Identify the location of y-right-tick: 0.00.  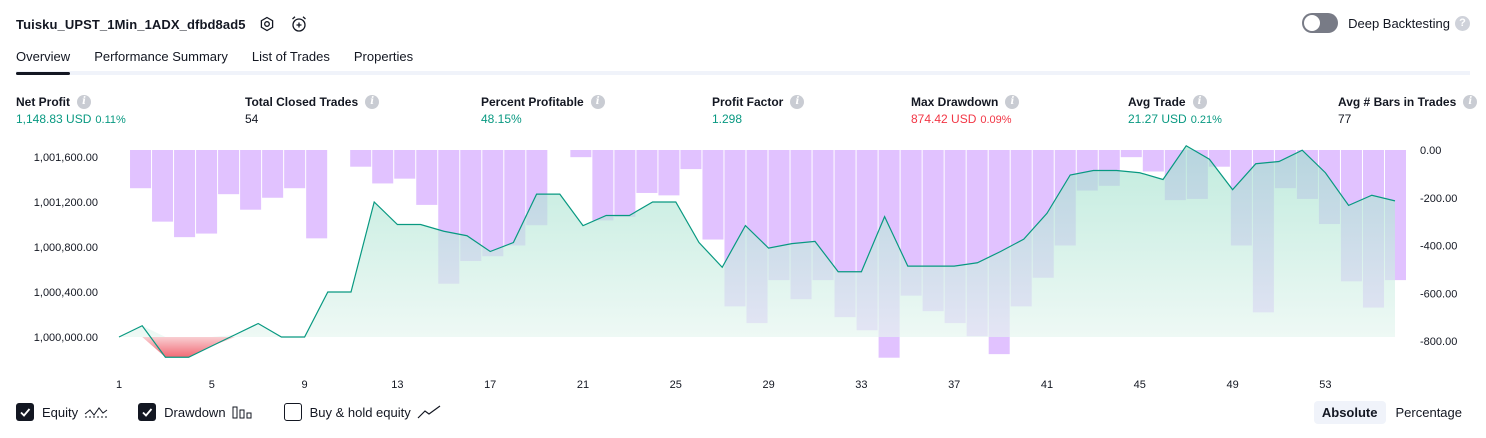
(1430, 151).